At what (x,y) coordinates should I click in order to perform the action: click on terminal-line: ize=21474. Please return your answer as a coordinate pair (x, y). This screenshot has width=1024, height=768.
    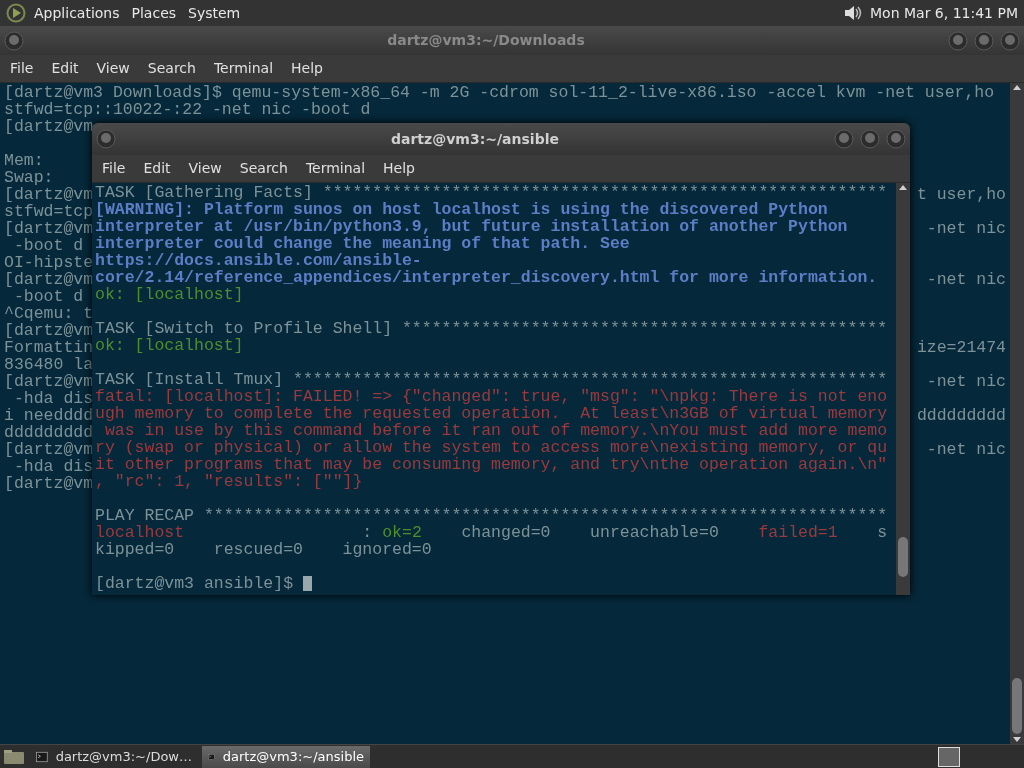
    Looking at the image, I should click on (961, 347).